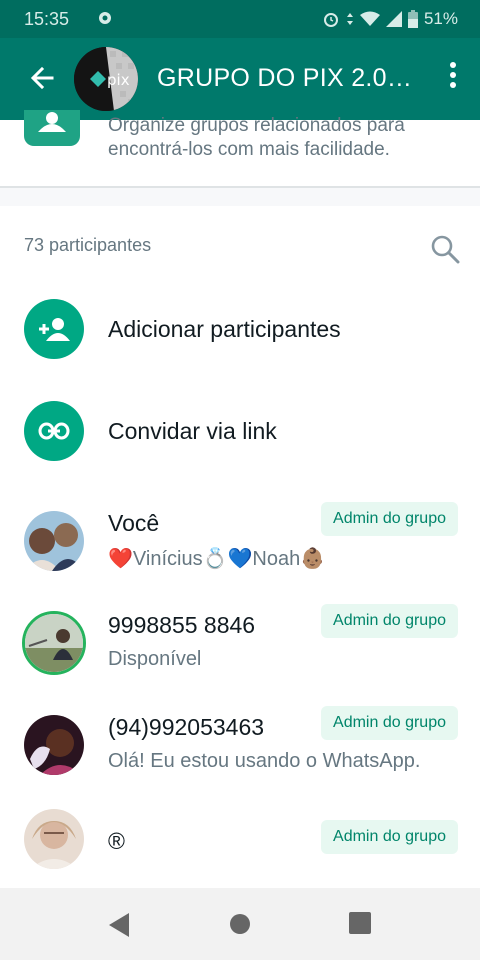  Describe the element at coordinates (54, 431) in the screenshot. I see `link-icon` at that location.